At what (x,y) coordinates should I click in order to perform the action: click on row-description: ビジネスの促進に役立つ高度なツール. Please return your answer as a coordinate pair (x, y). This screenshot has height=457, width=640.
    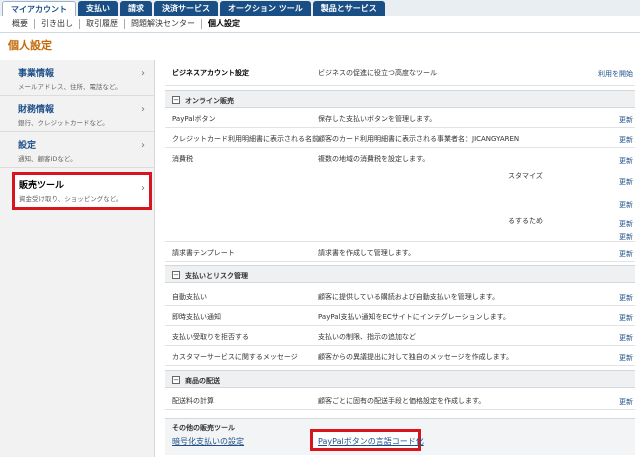
    Looking at the image, I should click on (377, 73).